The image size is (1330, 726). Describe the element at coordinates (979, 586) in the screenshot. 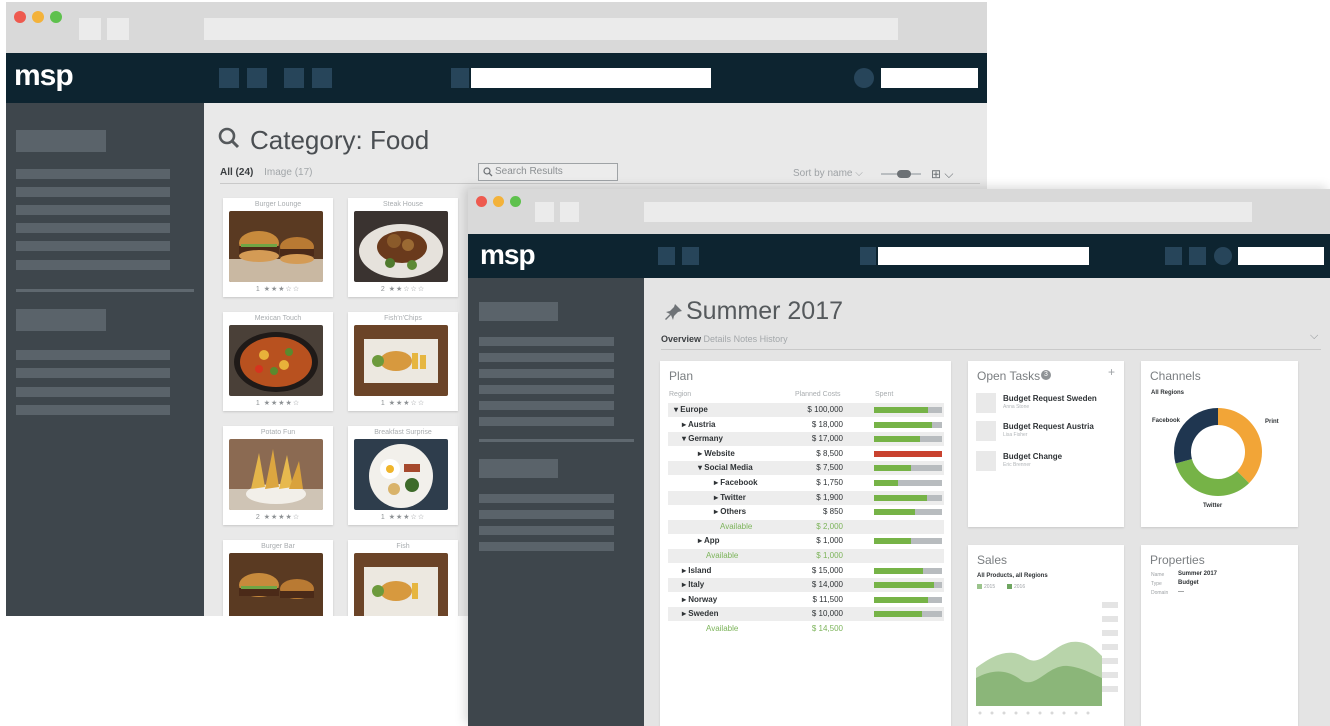

I see `legend-swatch-2015` at that location.